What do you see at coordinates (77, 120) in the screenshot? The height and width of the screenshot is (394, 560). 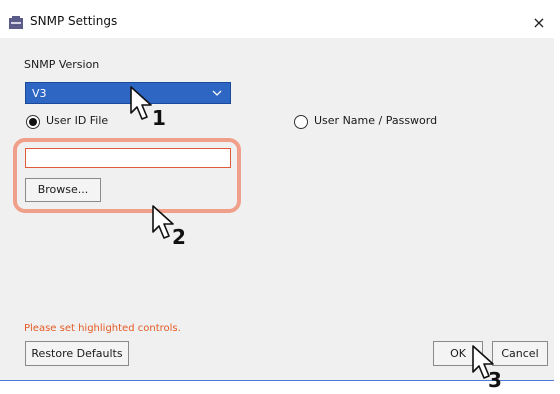 I see `user-id-file-label: User ID File` at bounding box center [77, 120].